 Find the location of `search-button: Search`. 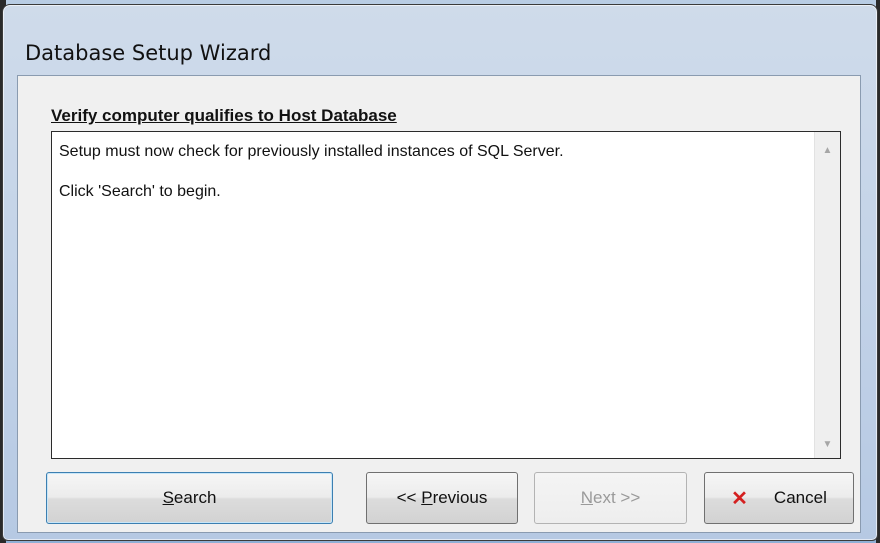

search-button: Search is located at coordinates (189, 498).